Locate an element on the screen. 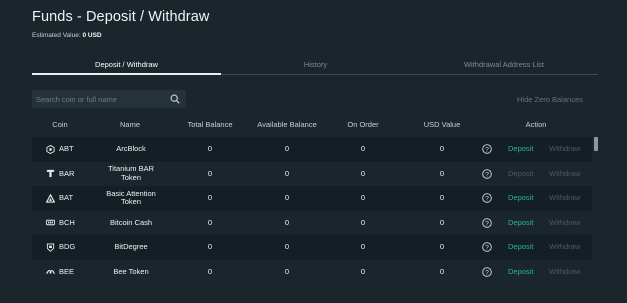 Image resolution: width=627 pixels, height=303 pixels. estimated-amount: 0 USD is located at coordinates (92, 35).